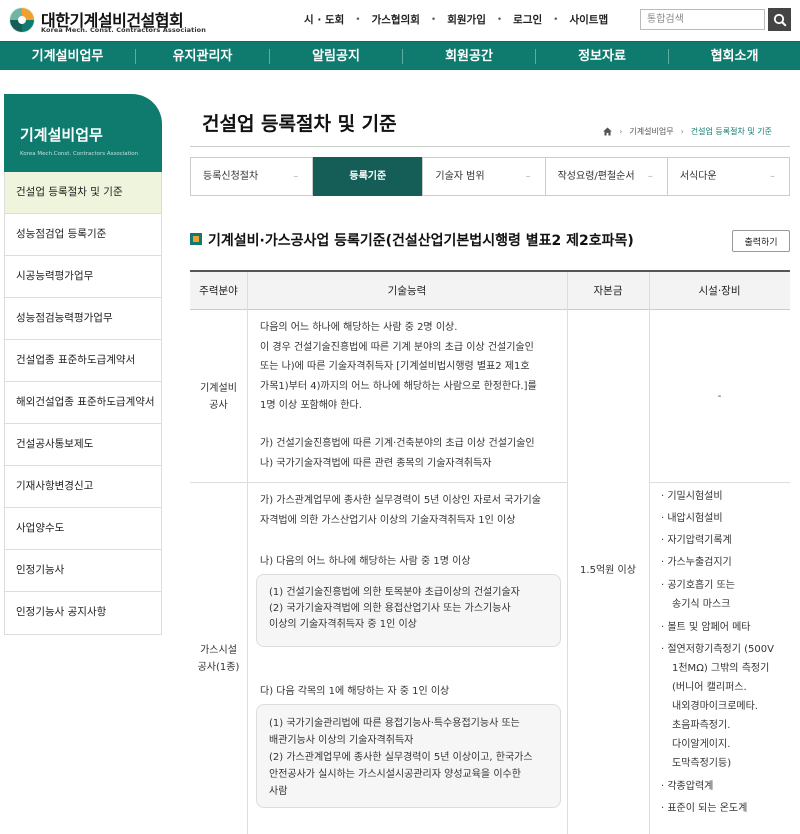  I want to click on text-line: (2) 가스관계업무에 종사한 실무경력이 5년 이상이고, 한국가스, so click(401, 757).